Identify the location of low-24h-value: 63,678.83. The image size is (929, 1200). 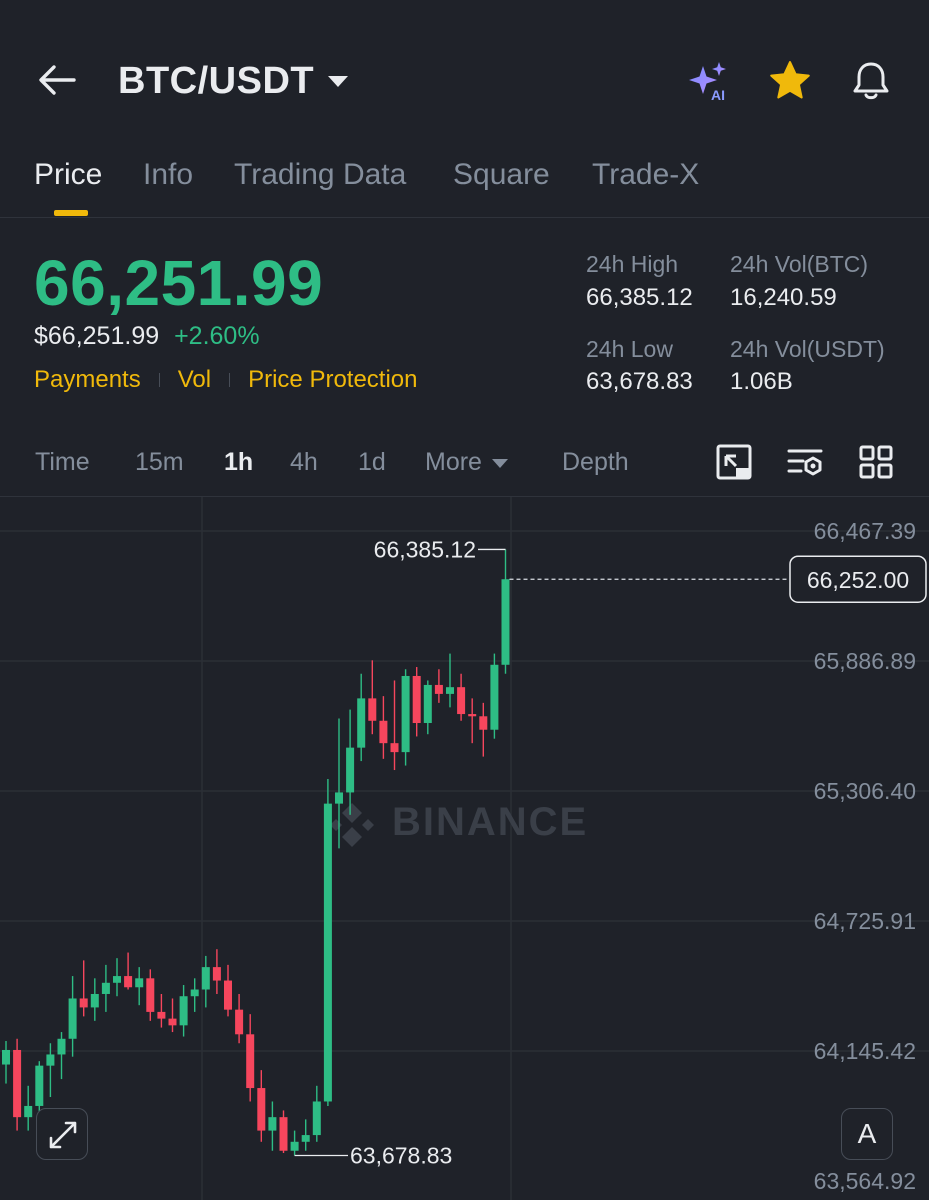
(639, 381).